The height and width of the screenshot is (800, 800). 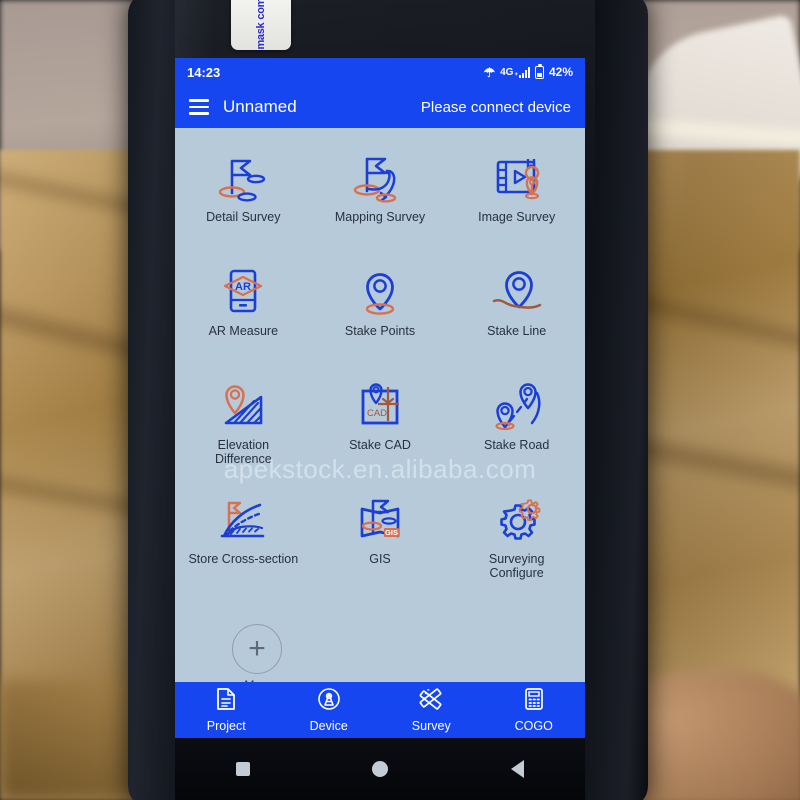 I want to click on gears-icon, so click(x=517, y=519).